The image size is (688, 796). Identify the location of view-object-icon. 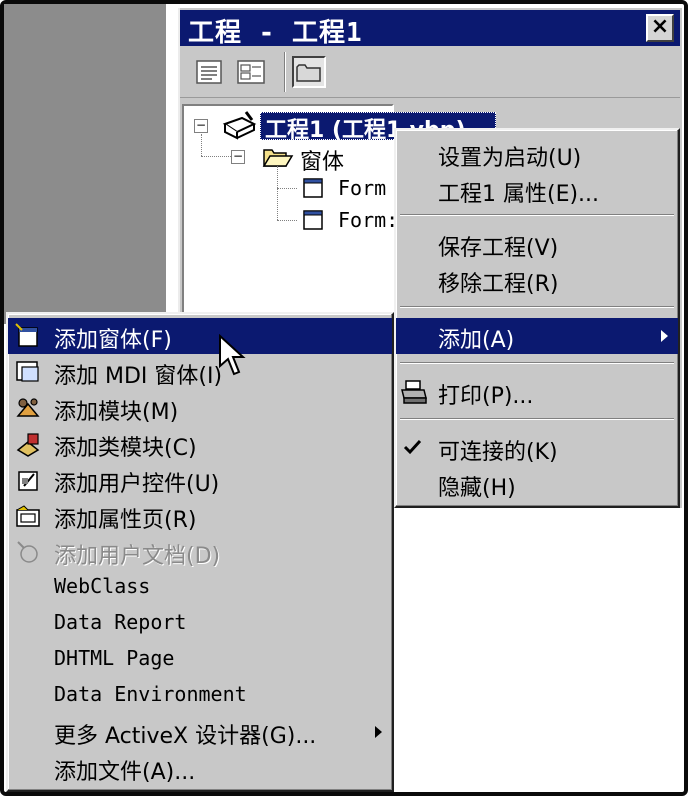
(251, 72).